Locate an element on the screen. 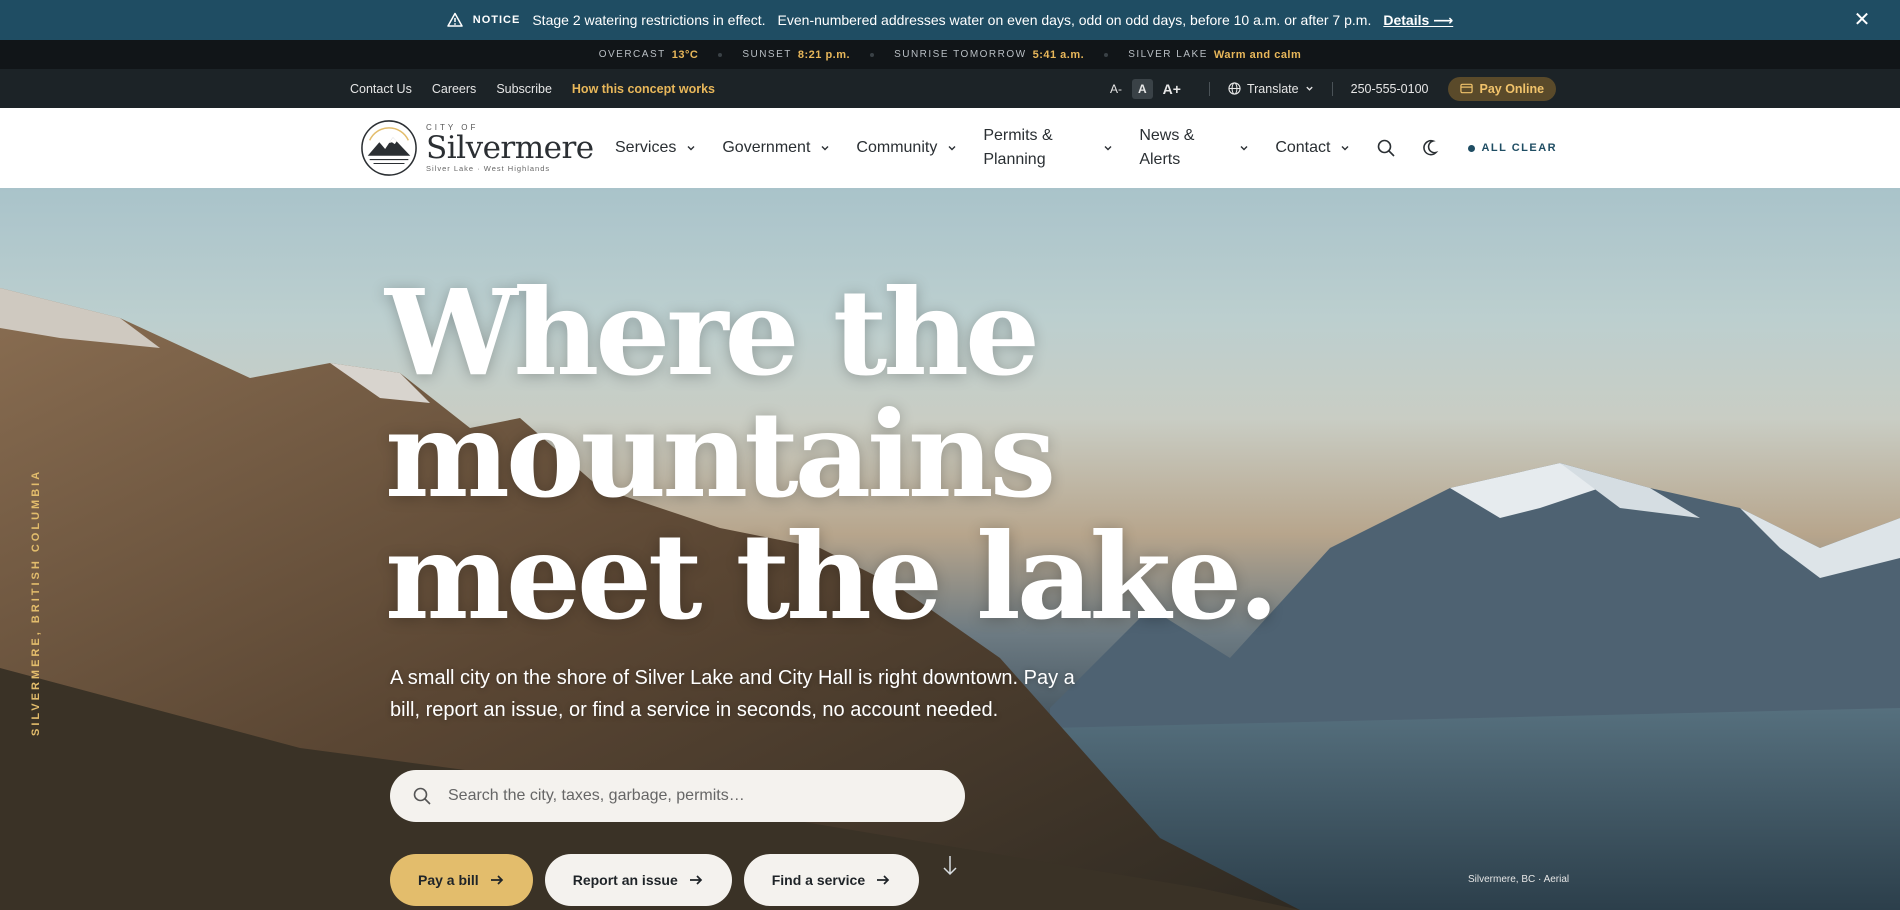 The height and width of the screenshot is (910, 1900). hero-title-line: meet the lake. is located at coordinates (832, 576).